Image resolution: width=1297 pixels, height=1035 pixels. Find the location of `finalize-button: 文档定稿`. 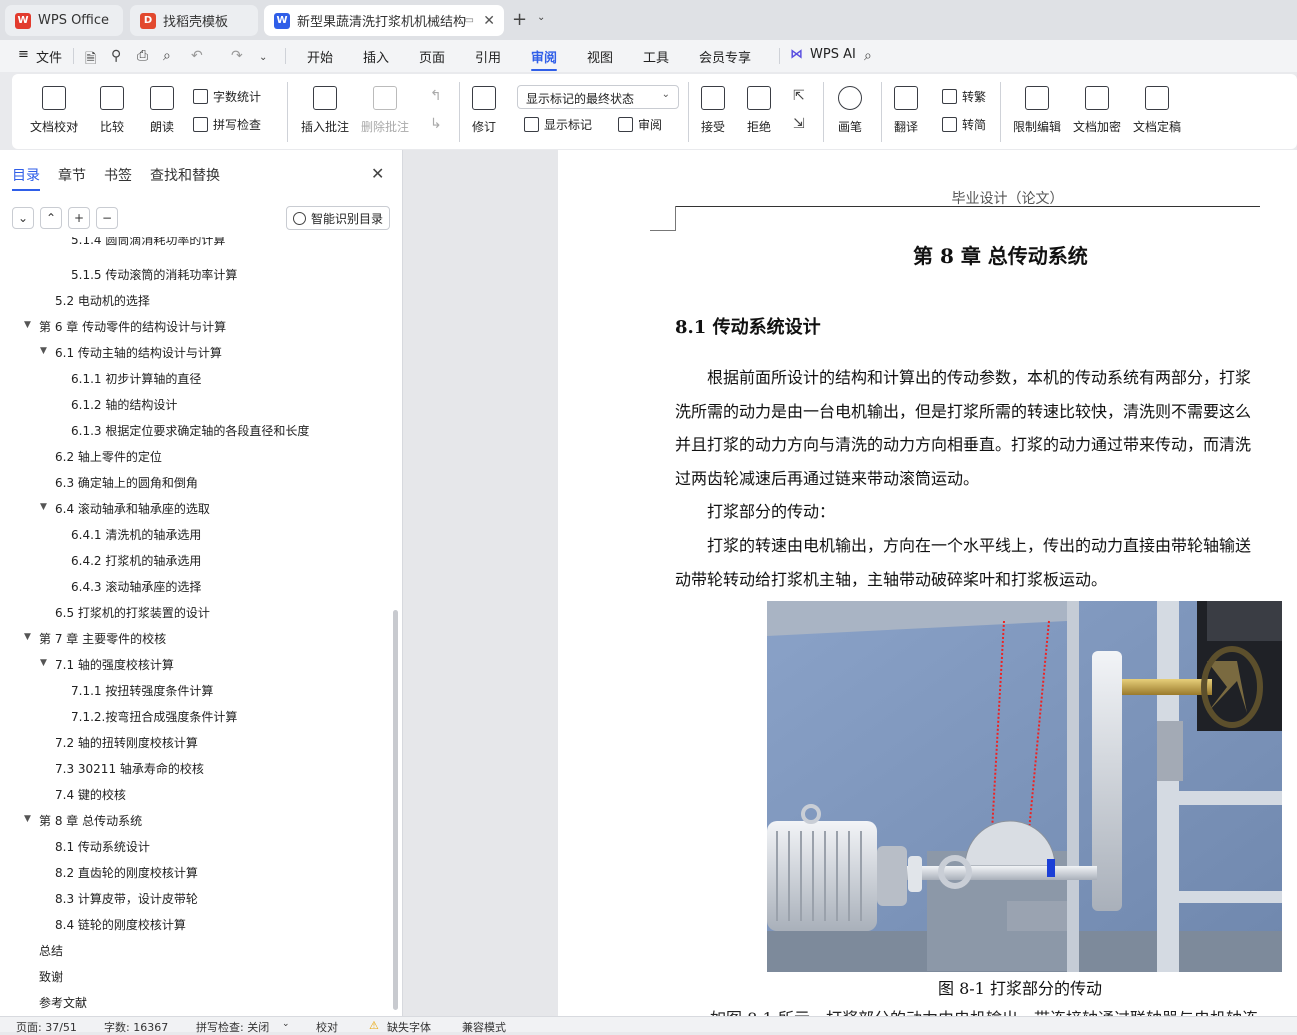

finalize-button: 文档定稿 is located at coordinates (1157, 110).